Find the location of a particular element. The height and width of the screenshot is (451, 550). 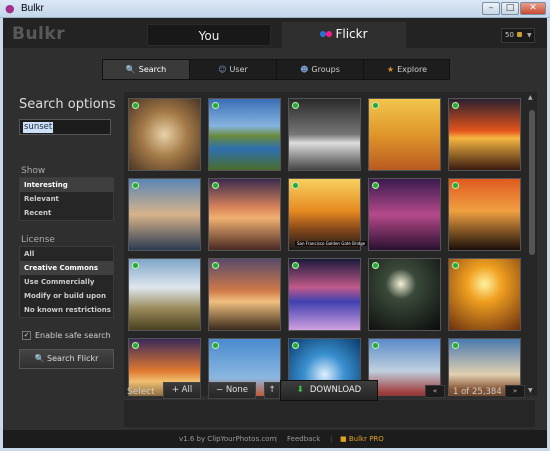

tab-search-label: Search is located at coordinates (152, 69).